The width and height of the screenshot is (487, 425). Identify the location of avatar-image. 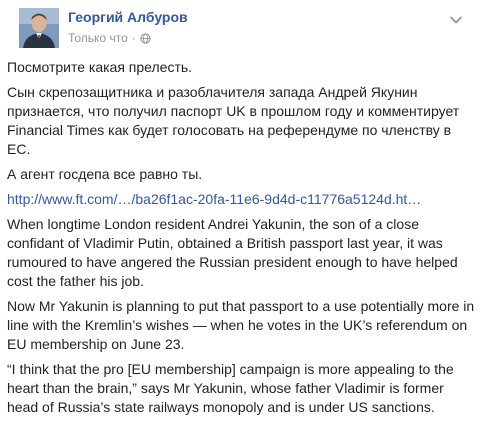
(39, 28).